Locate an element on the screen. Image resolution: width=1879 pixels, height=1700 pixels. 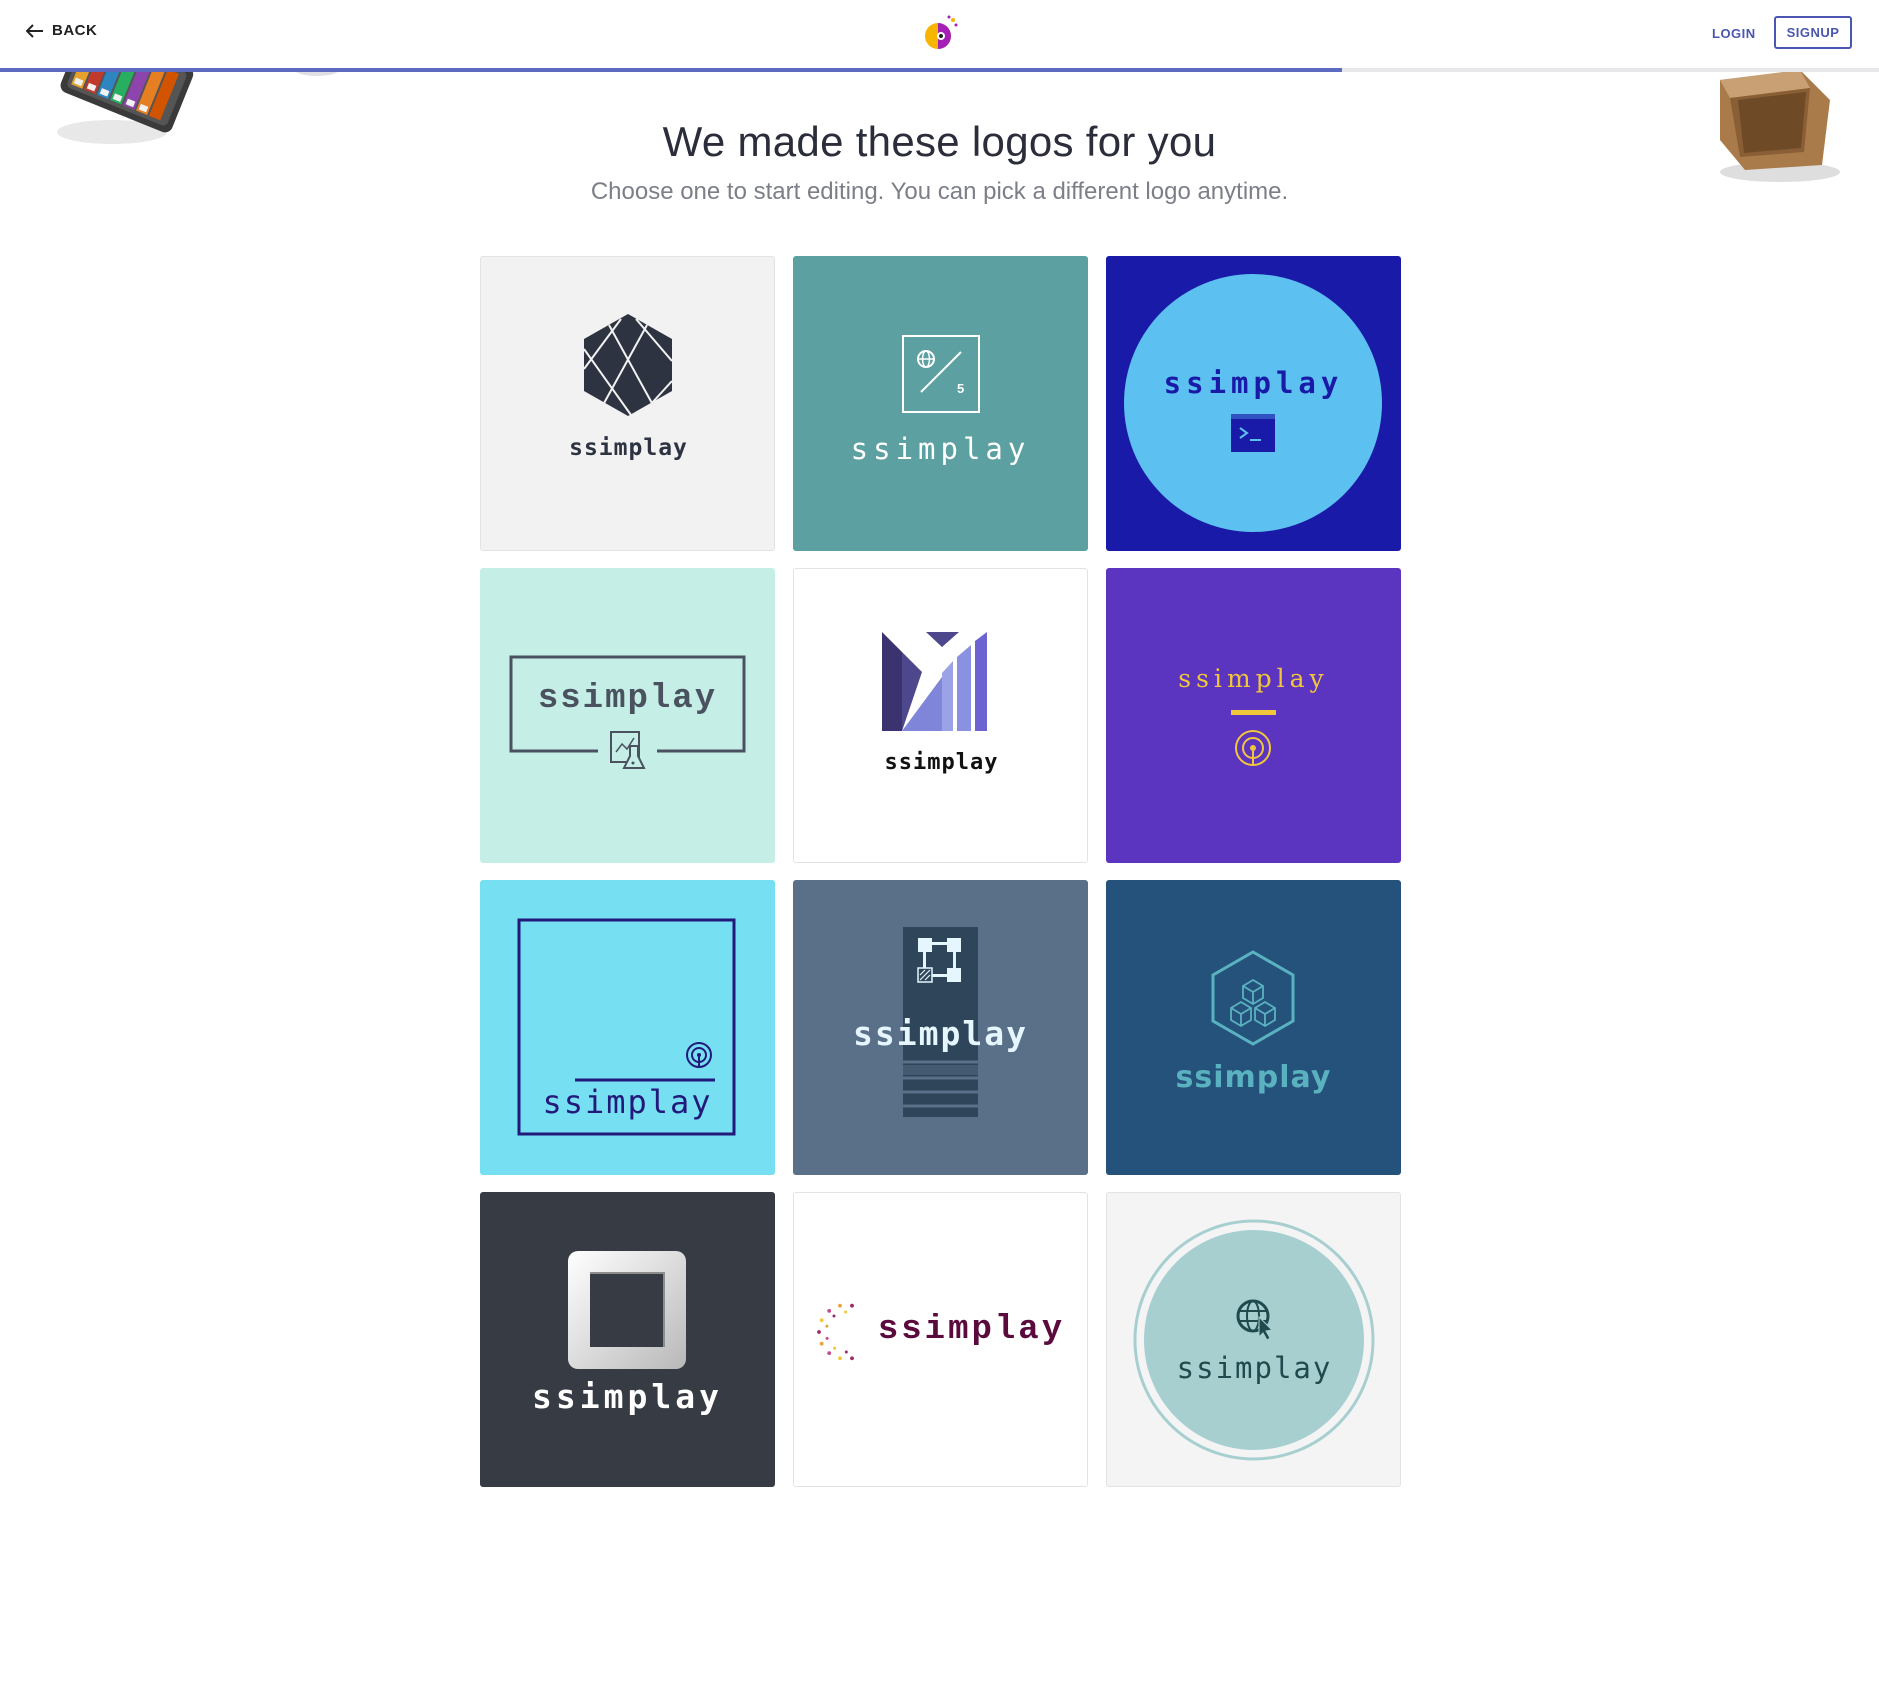
back-label: BACK is located at coordinates (75, 30).